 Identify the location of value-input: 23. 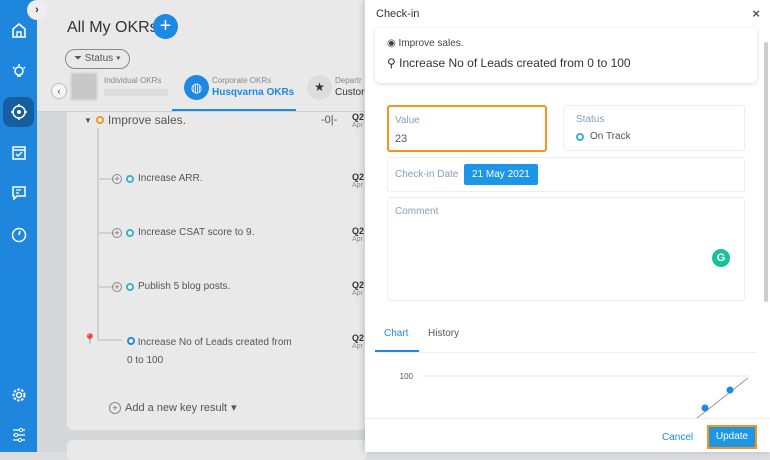
(401, 139).